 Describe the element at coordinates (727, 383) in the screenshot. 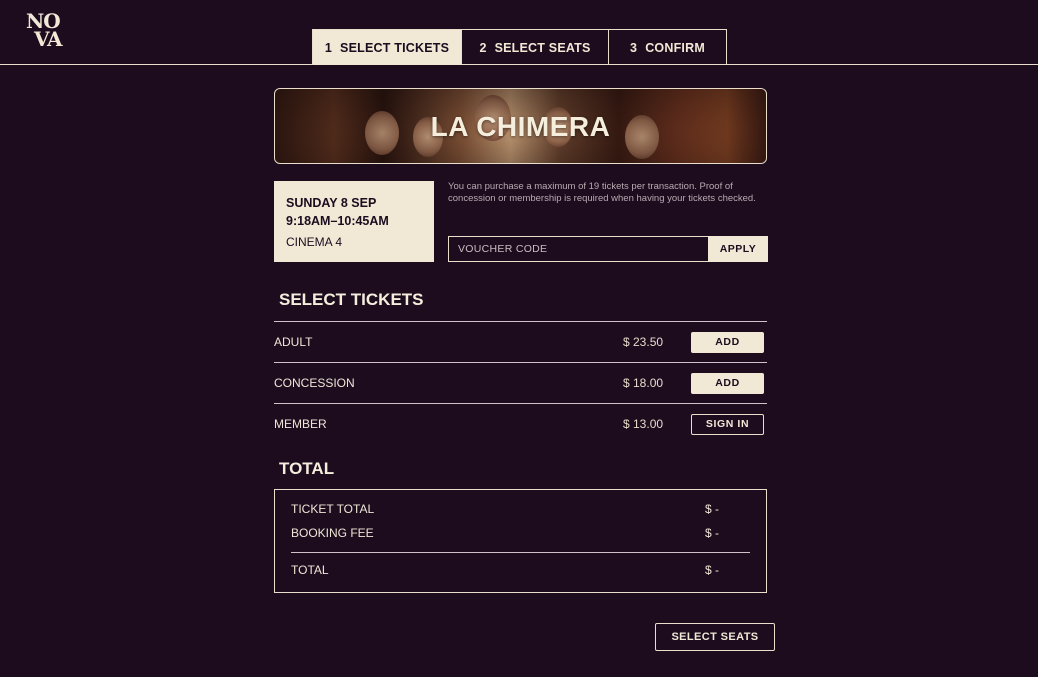

I see `add-concession-button: ADD` at that location.